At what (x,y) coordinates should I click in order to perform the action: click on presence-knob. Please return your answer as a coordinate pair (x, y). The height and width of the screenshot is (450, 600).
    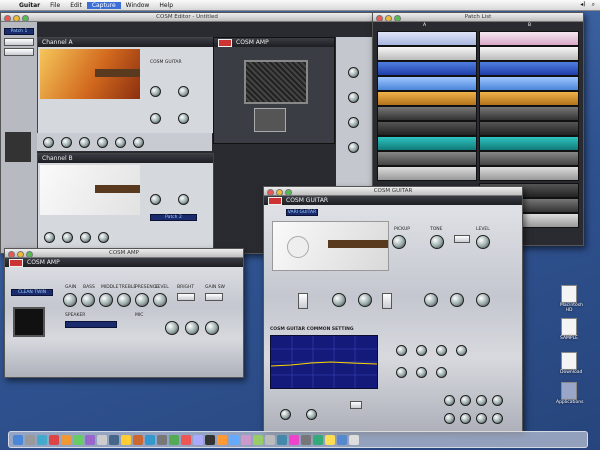
    Looking at the image, I should click on (142, 300).